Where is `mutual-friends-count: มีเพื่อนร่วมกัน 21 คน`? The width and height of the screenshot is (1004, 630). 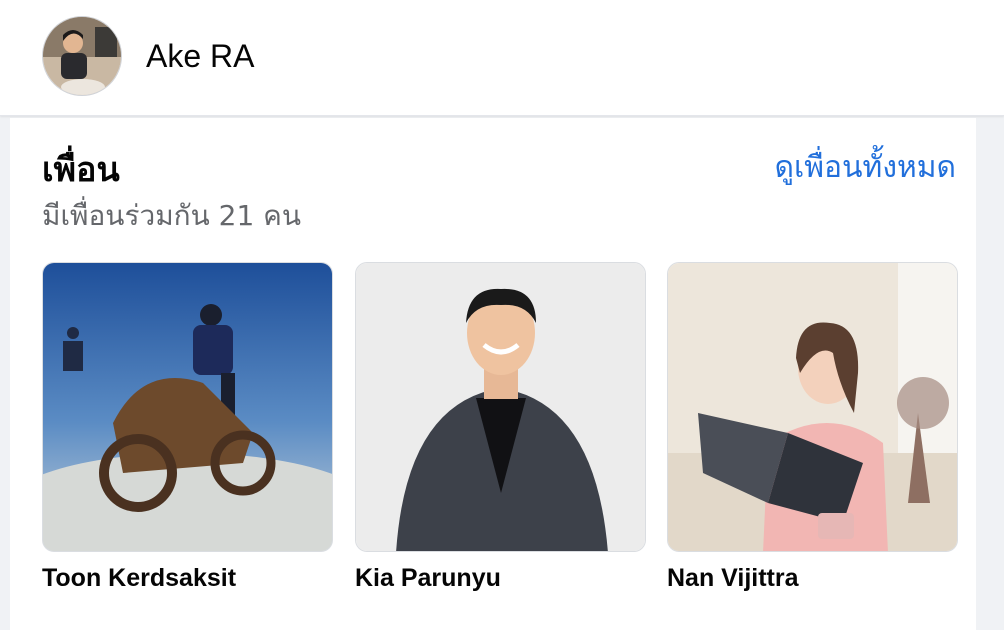
mutual-friends-count: มีเพื่อนร่วมกัน 21 คน is located at coordinates (172, 215).